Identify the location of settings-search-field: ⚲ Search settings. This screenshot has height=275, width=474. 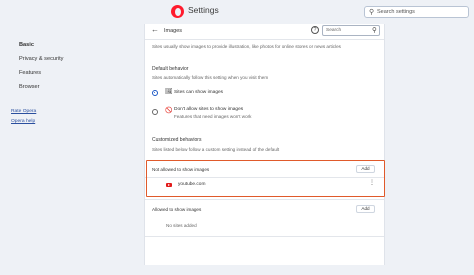
(416, 12).